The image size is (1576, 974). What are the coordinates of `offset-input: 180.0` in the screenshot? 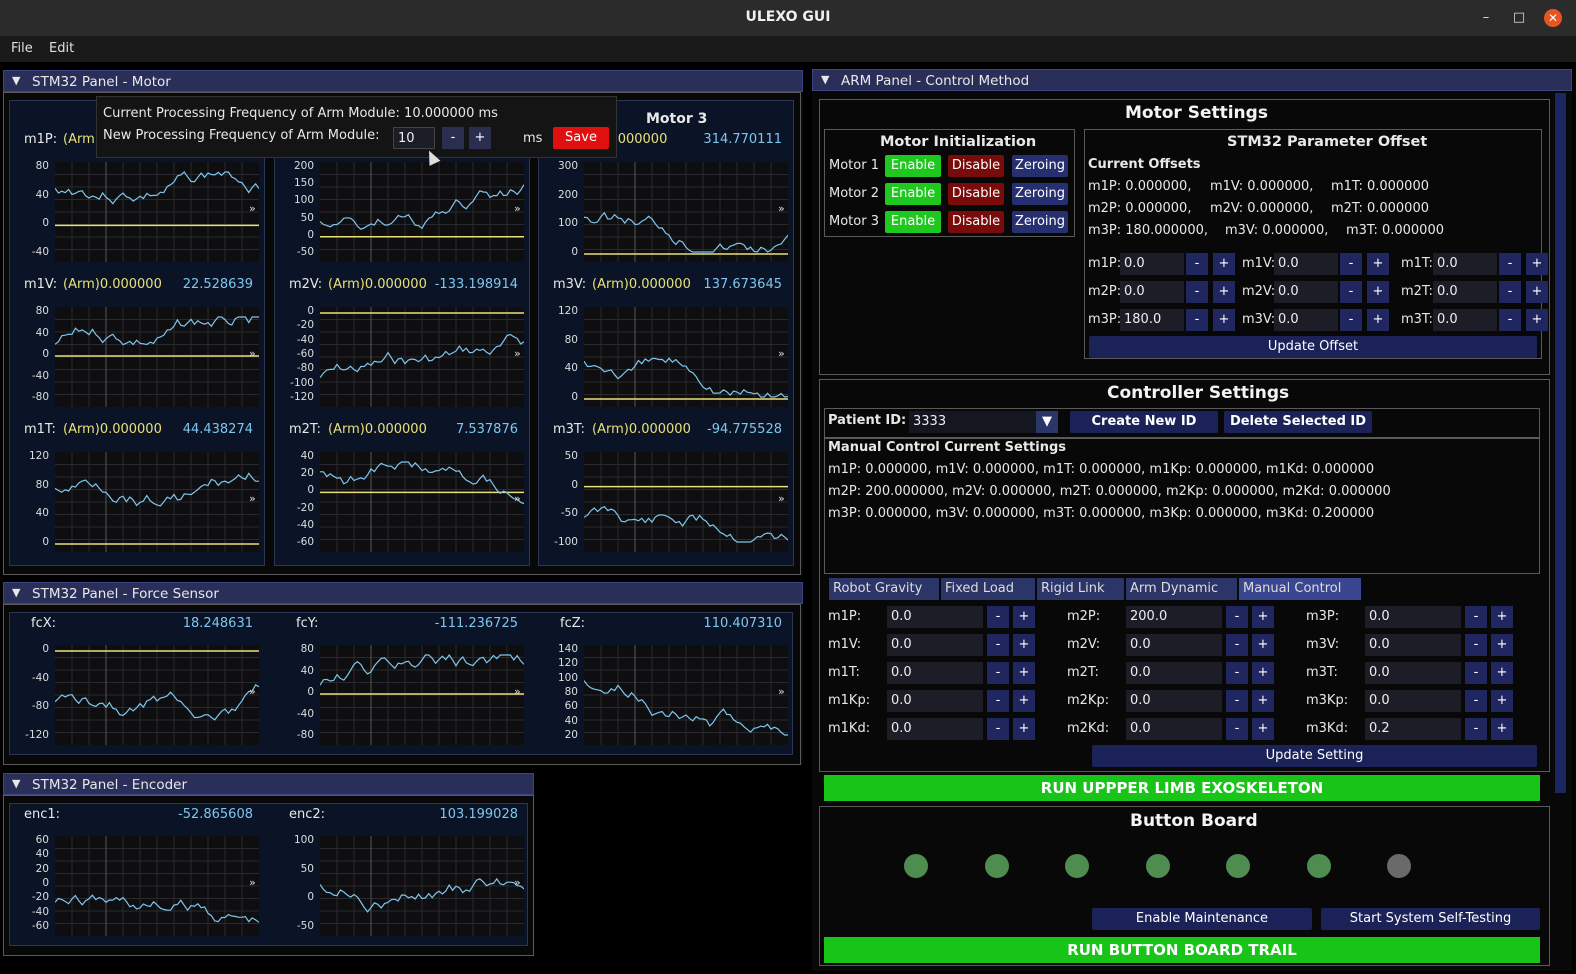 It's located at (1152, 320).